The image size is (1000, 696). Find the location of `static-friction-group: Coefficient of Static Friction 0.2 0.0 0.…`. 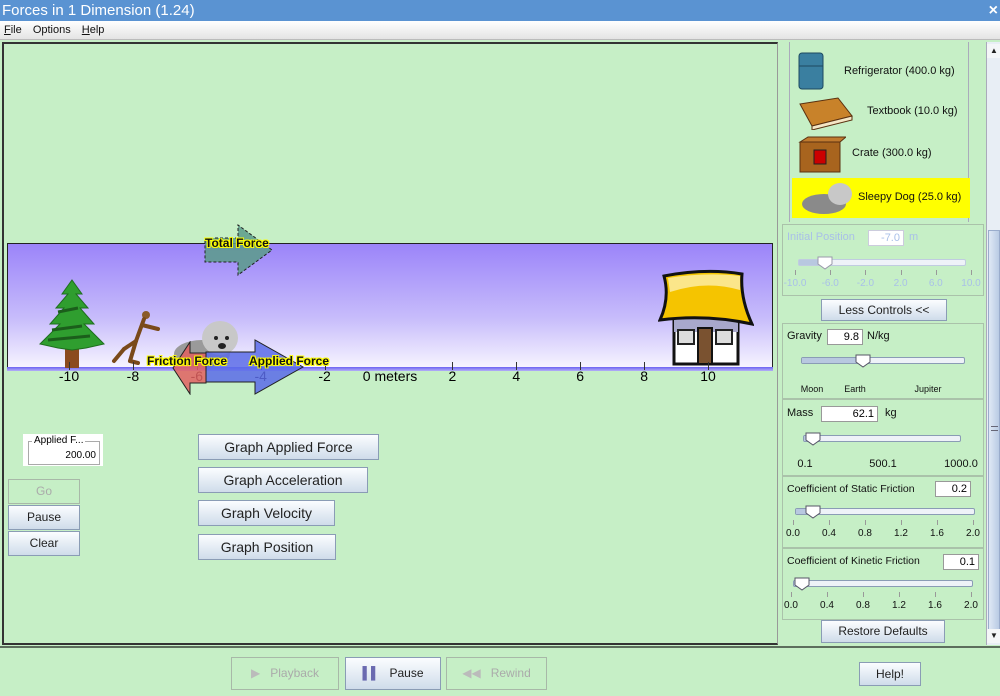

static-friction-group: Coefficient of Static Friction 0.2 0.0 0.… is located at coordinates (883, 512).